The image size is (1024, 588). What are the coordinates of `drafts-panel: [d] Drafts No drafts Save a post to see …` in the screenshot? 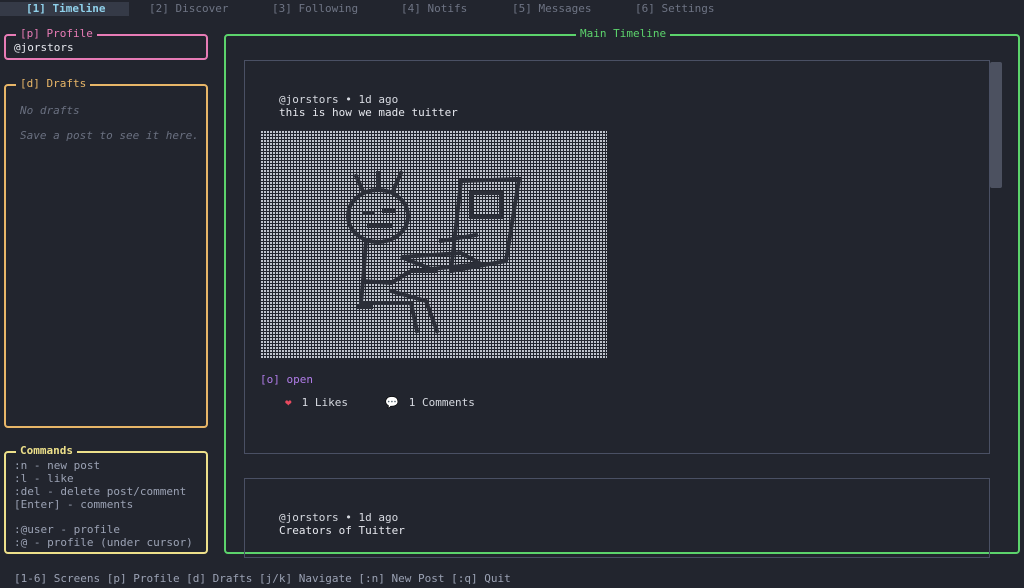 It's located at (106, 252).